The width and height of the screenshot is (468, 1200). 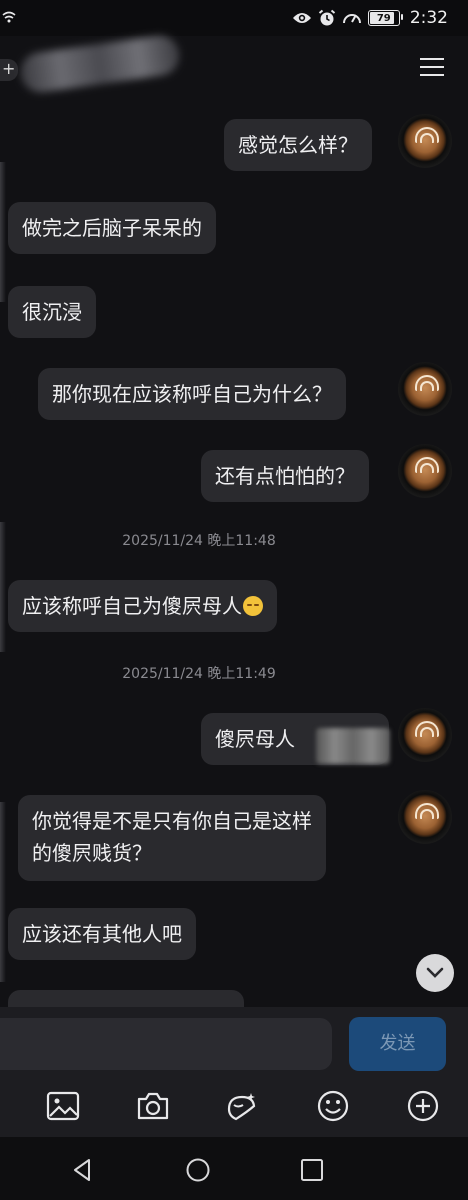 What do you see at coordinates (298, 145) in the screenshot?
I see `message-bubble-outgoing: 感觉怎么样？` at bounding box center [298, 145].